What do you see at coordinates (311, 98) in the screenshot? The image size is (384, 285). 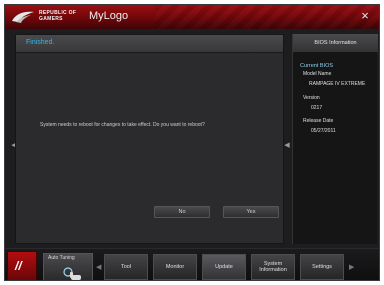 I see `version-label: Version` at bounding box center [311, 98].